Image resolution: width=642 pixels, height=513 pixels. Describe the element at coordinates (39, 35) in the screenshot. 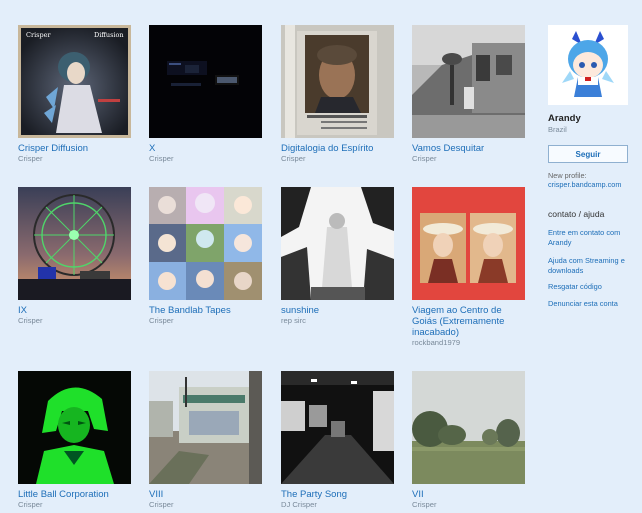

I see `cover-text: Crisper` at that location.